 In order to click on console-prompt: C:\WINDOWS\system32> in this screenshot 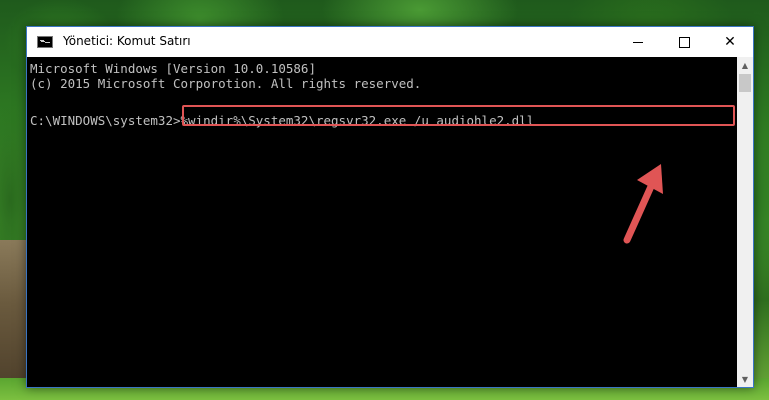, I will do `click(105, 120)`.